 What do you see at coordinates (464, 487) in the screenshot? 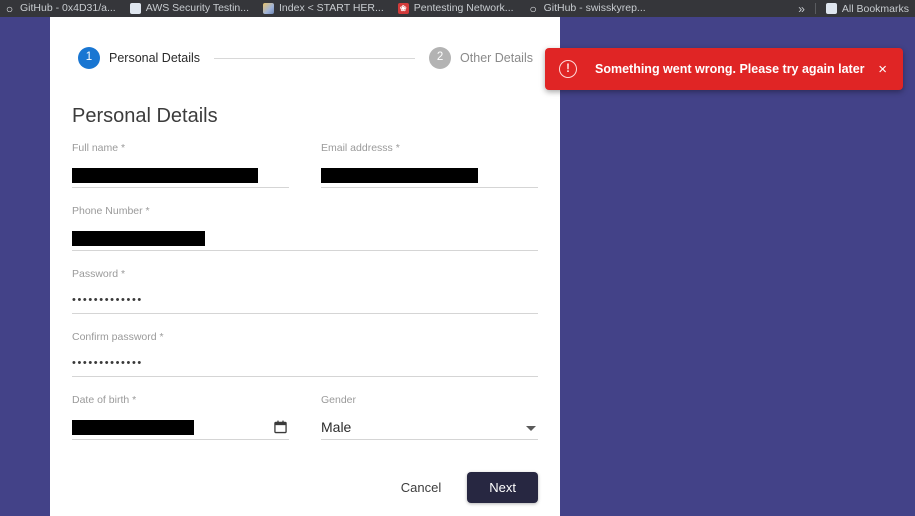
I see `form-actions: Cancel Next` at bounding box center [464, 487].